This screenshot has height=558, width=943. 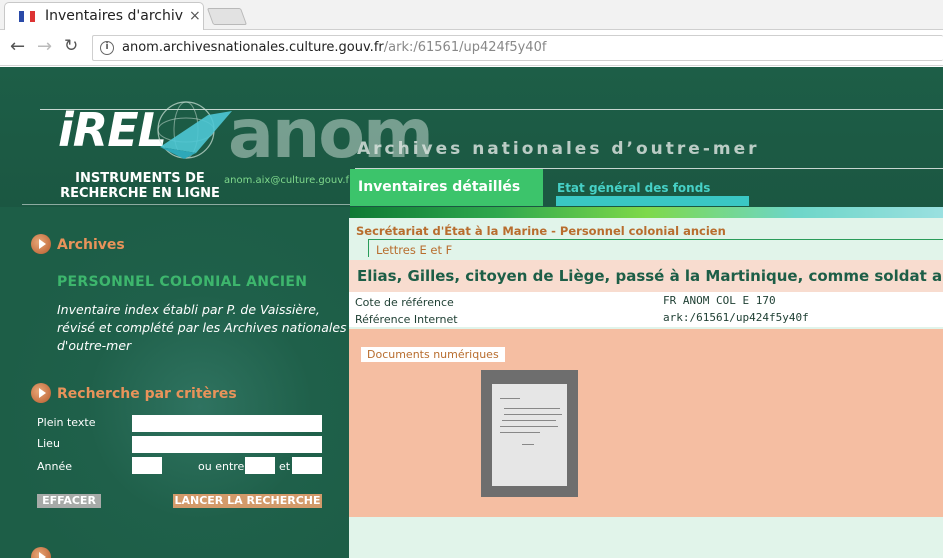 What do you see at coordinates (107, 48) in the screenshot?
I see `info-icon: i` at bounding box center [107, 48].